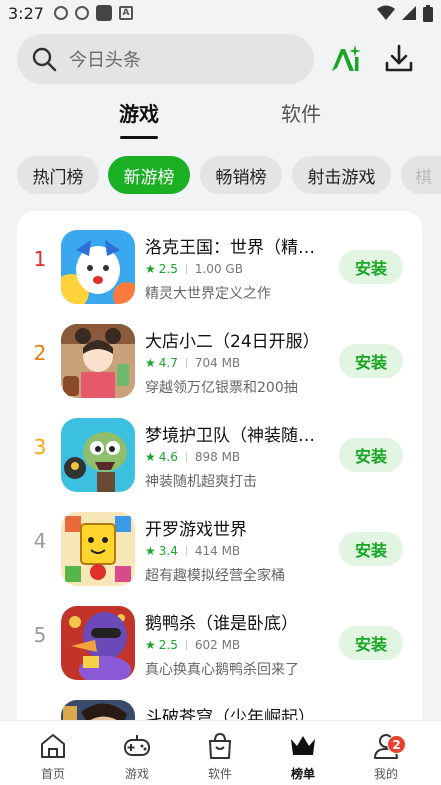  Describe the element at coordinates (217, 457) in the screenshot. I see `app-size: 898 MB` at that location.